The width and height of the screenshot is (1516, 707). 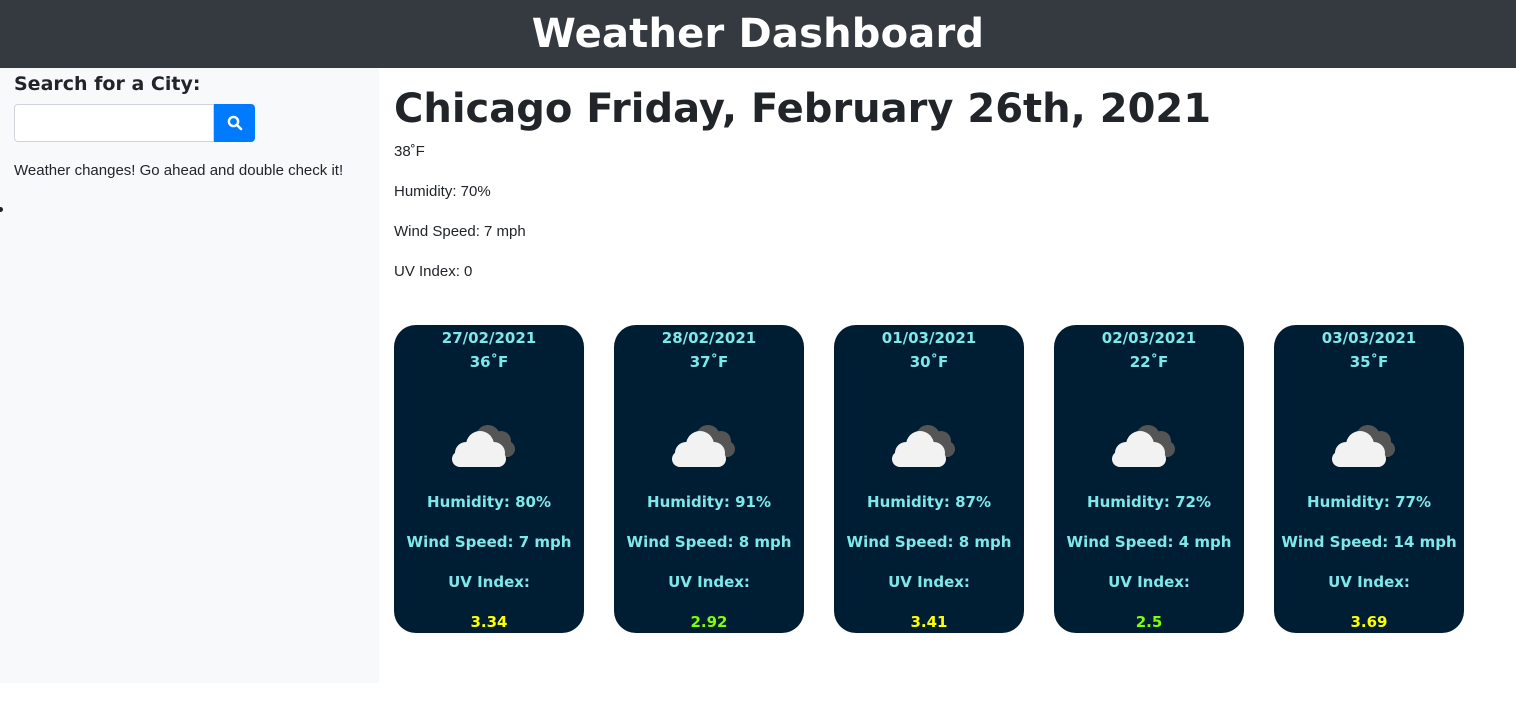 I want to click on forecast-uv-value: 2.5, so click(x=1149, y=622).